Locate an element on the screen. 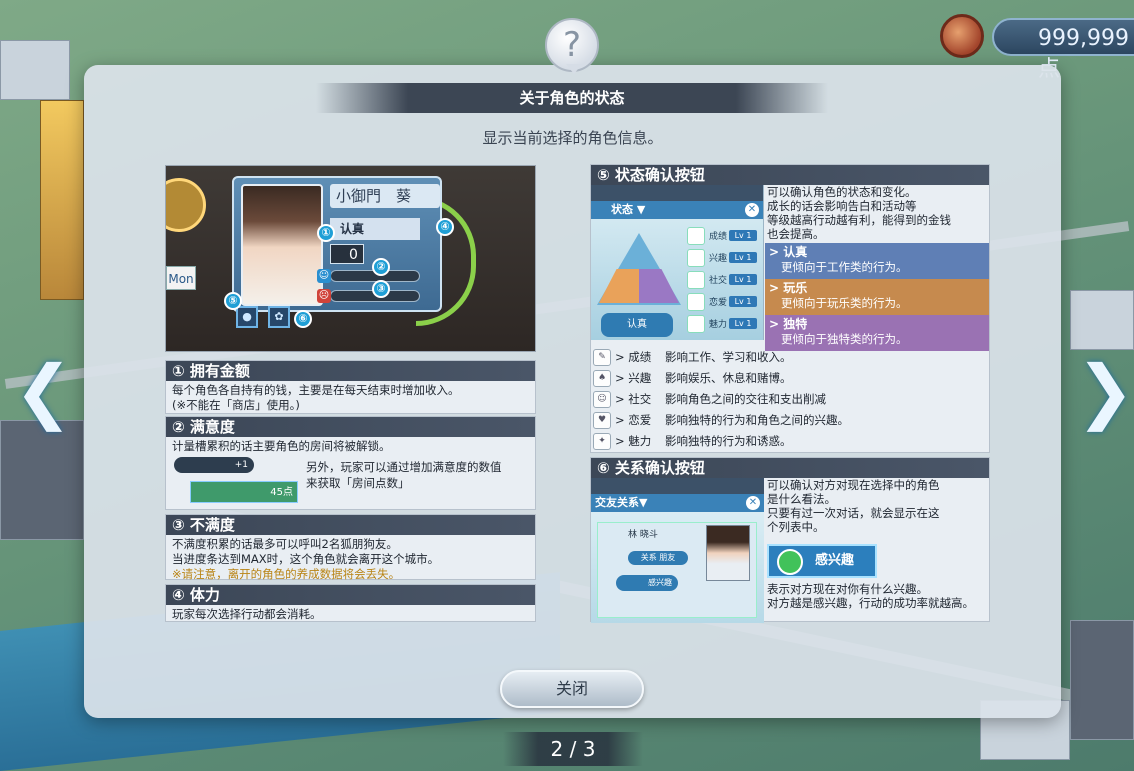 The image size is (1134, 771). trait-desc: 更倾向于独特类的行为。 is located at coordinates (844, 339).